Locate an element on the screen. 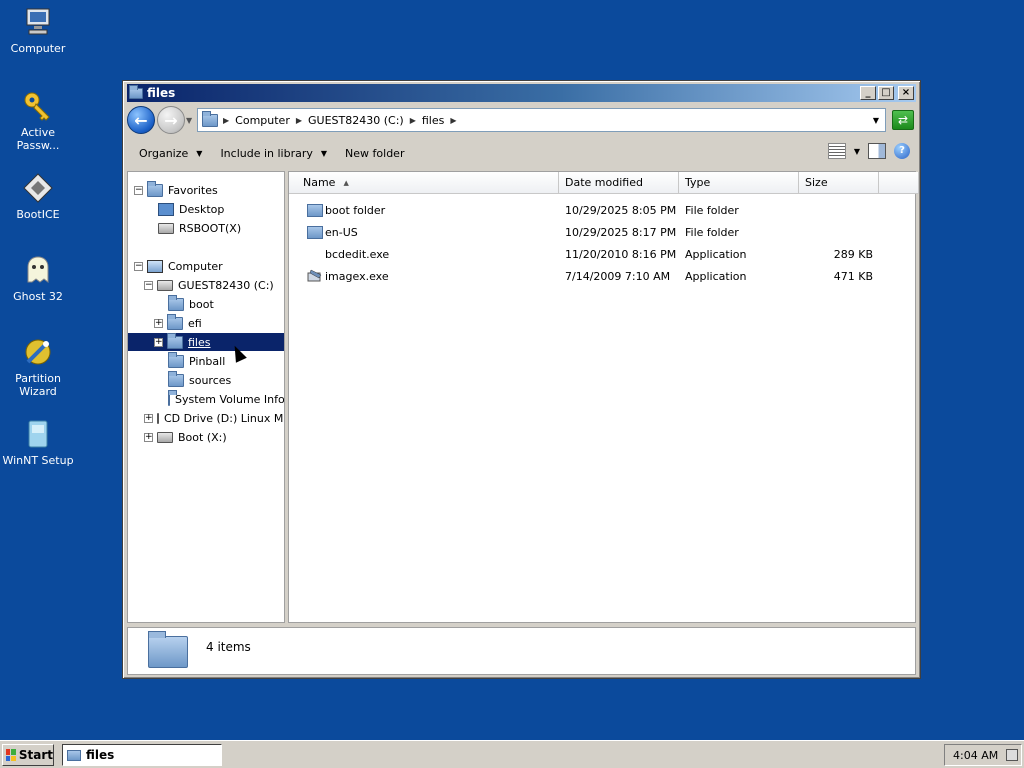 The image size is (1024, 768). preview-pane-icon is located at coordinates (877, 151).